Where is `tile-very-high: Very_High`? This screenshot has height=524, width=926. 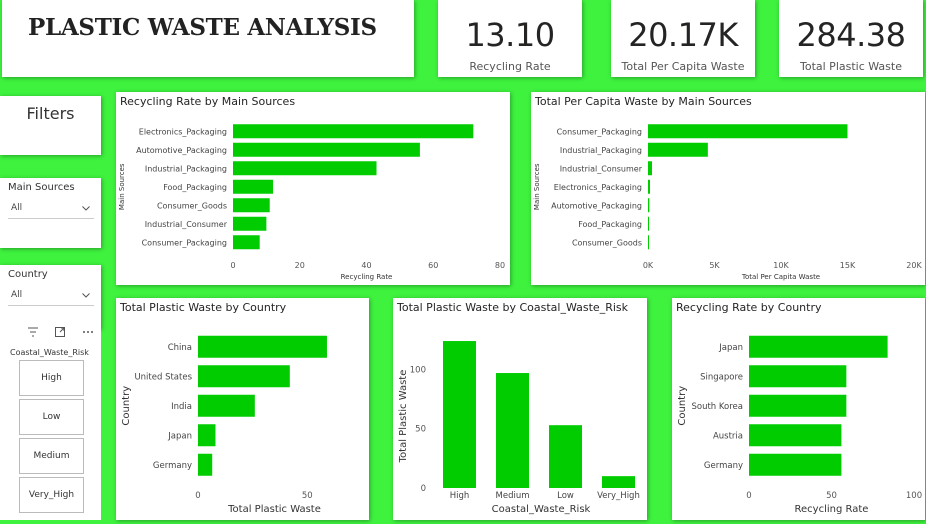 tile-very-high: Very_High is located at coordinates (51, 495).